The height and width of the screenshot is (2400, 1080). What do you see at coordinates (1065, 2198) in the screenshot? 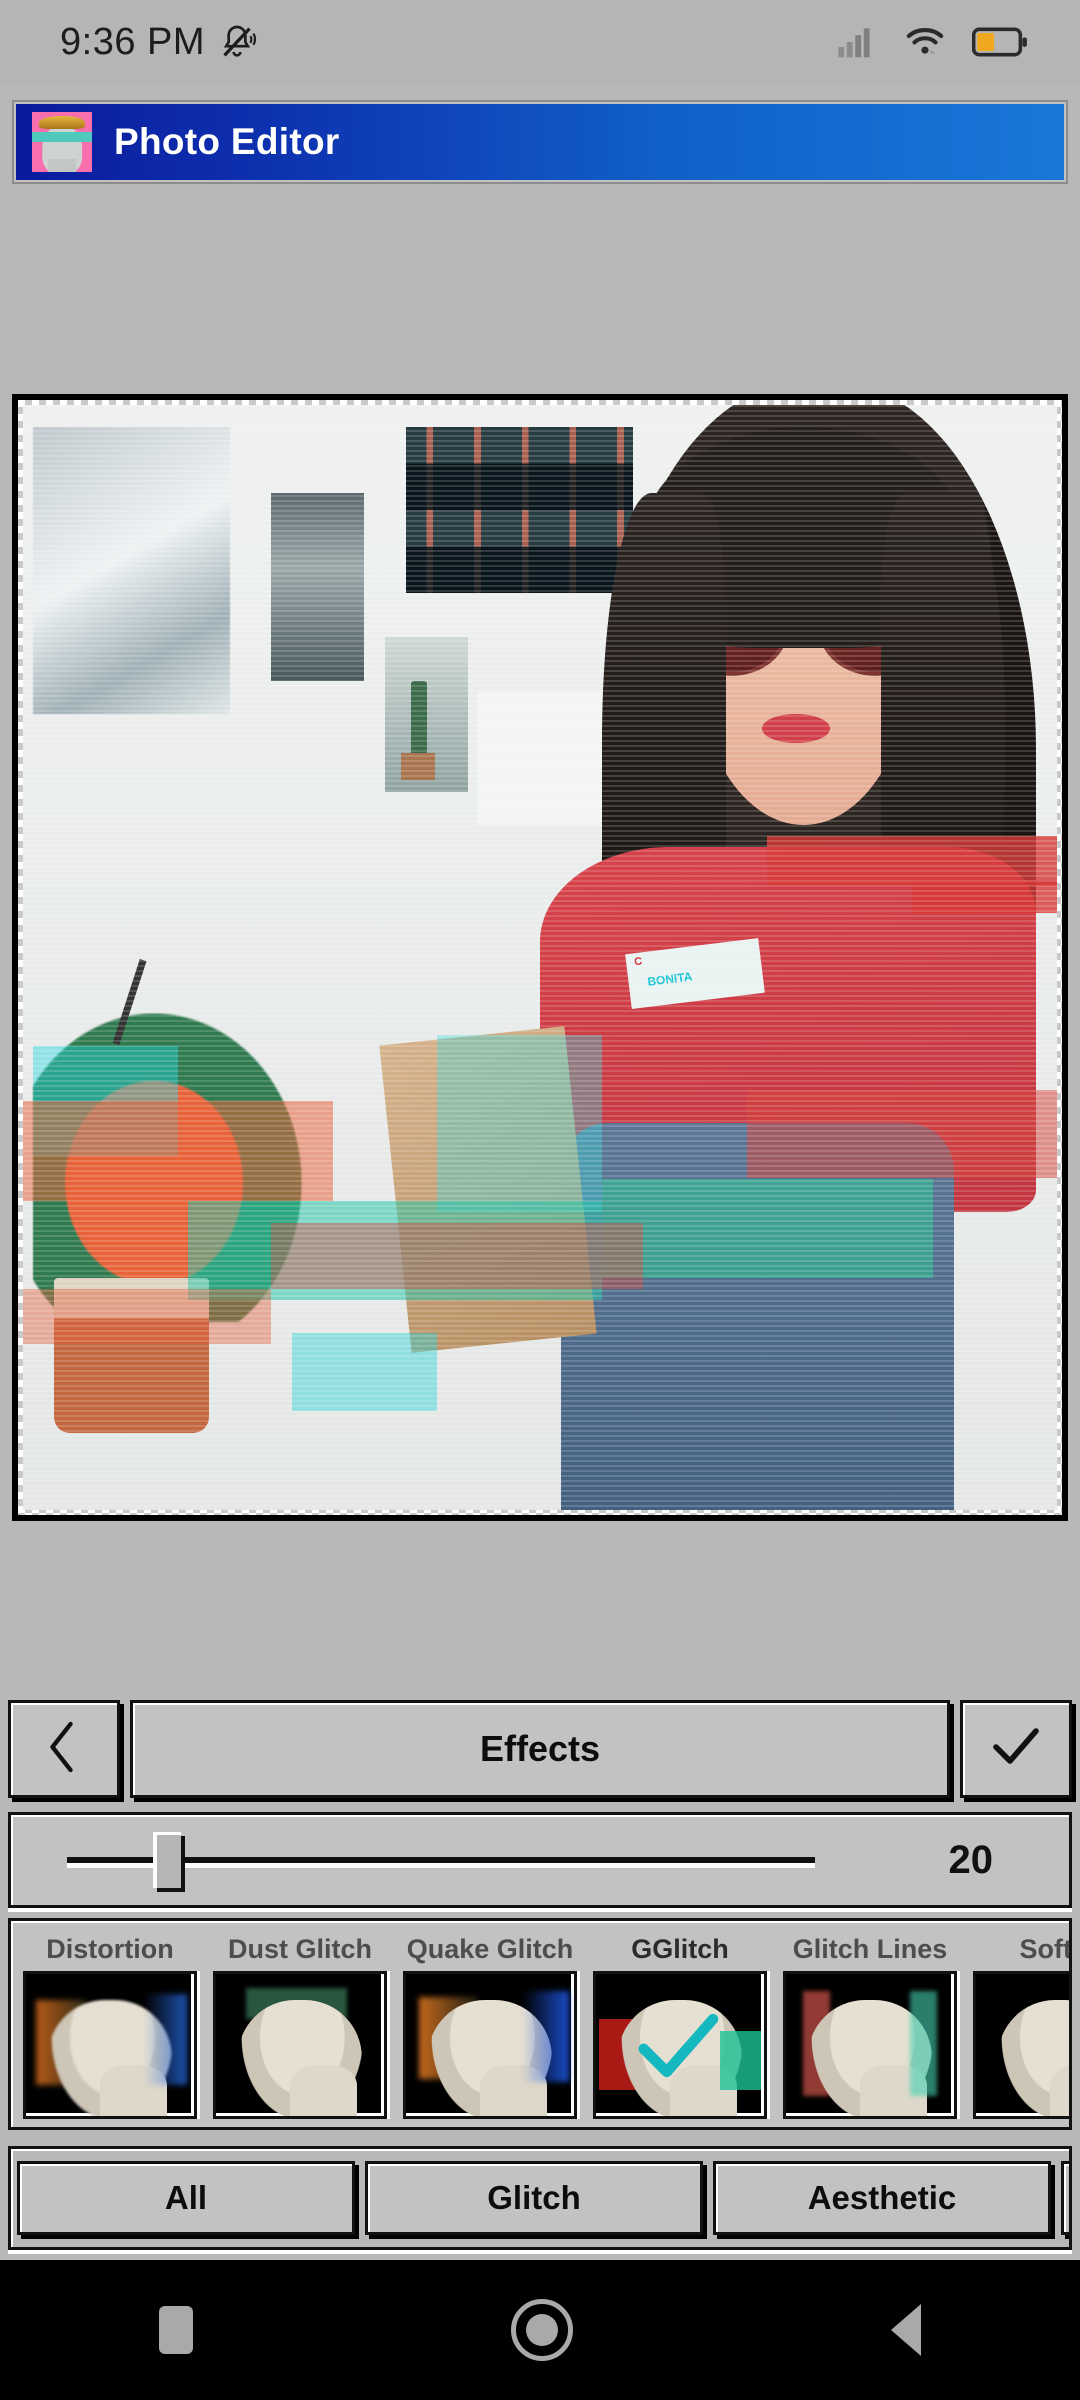
I see `category-tab-next-partial` at bounding box center [1065, 2198].